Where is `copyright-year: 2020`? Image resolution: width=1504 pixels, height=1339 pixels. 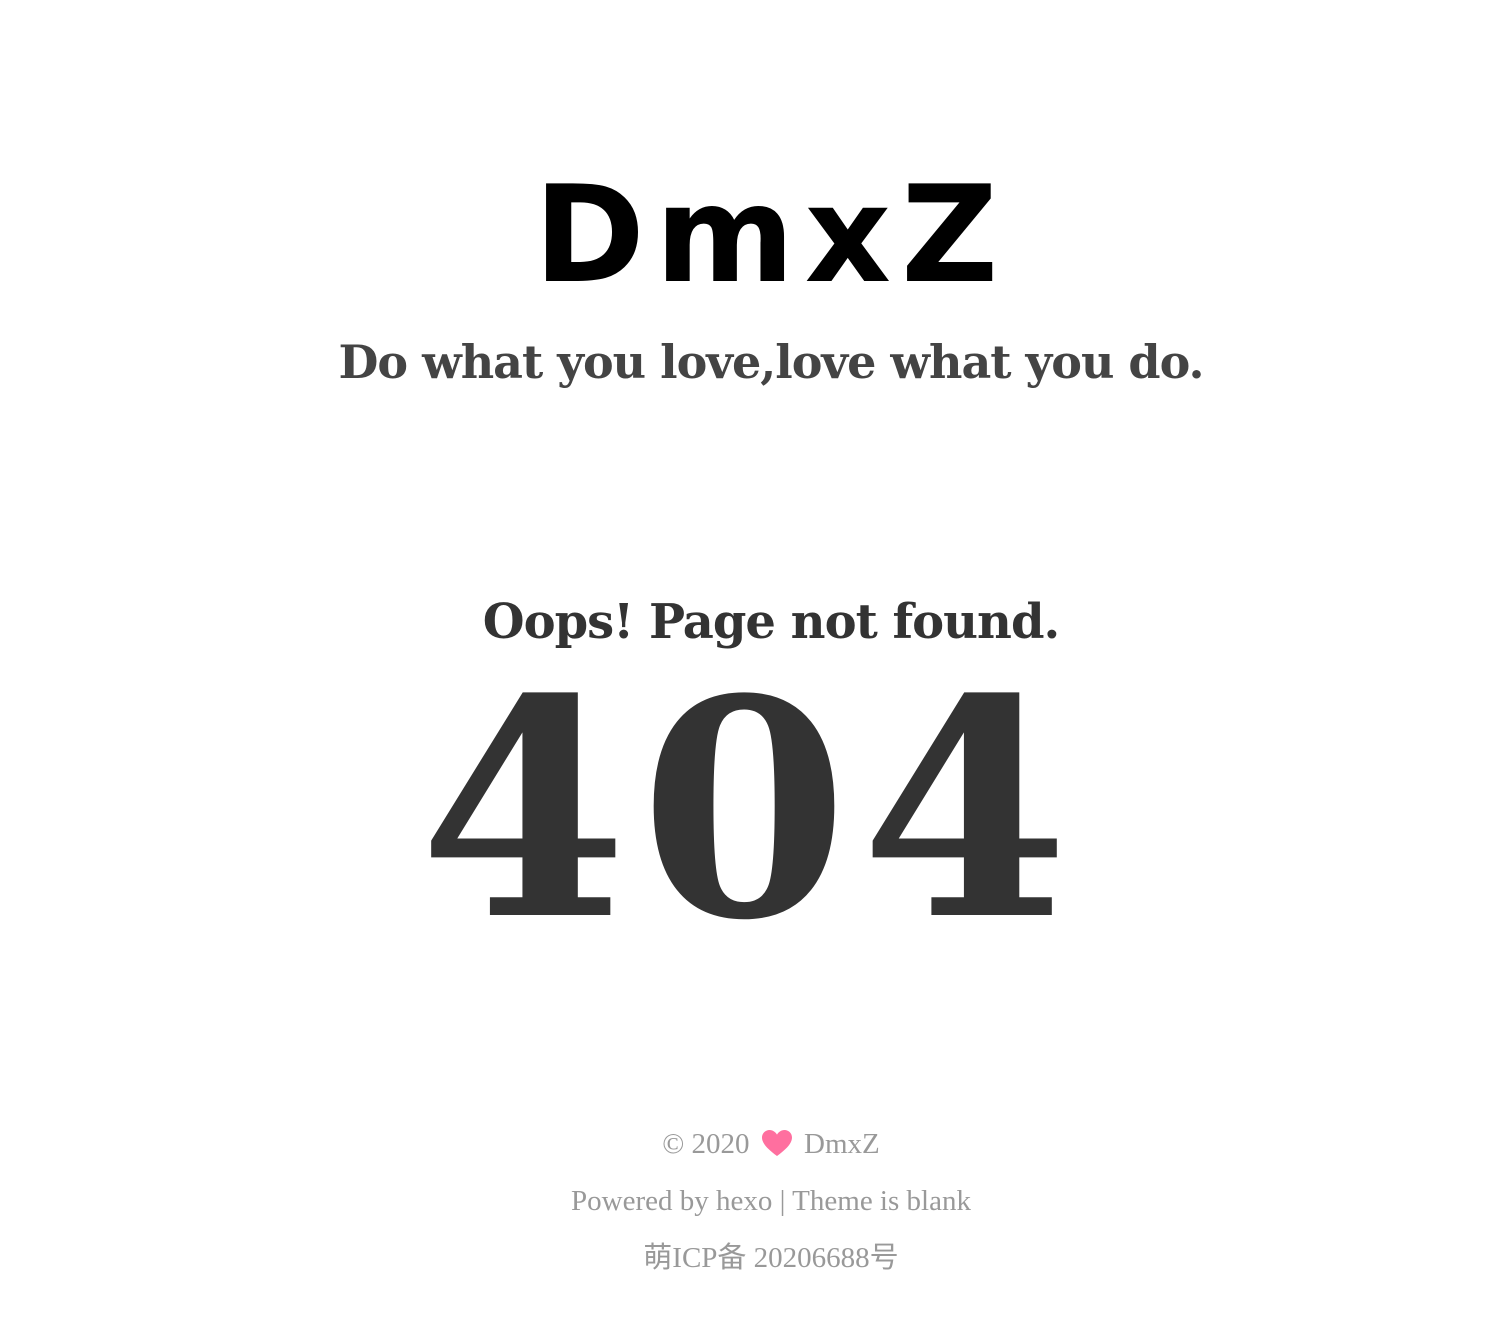 copyright-year: 2020 is located at coordinates (720, 1144).